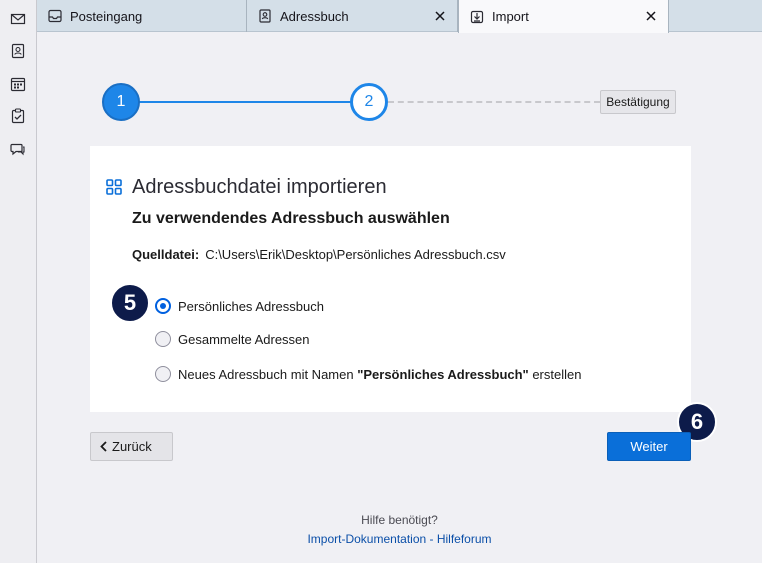 The width and height of the screenshot is (762, 563). I want to click on inbox-icon, so click(55, 16).